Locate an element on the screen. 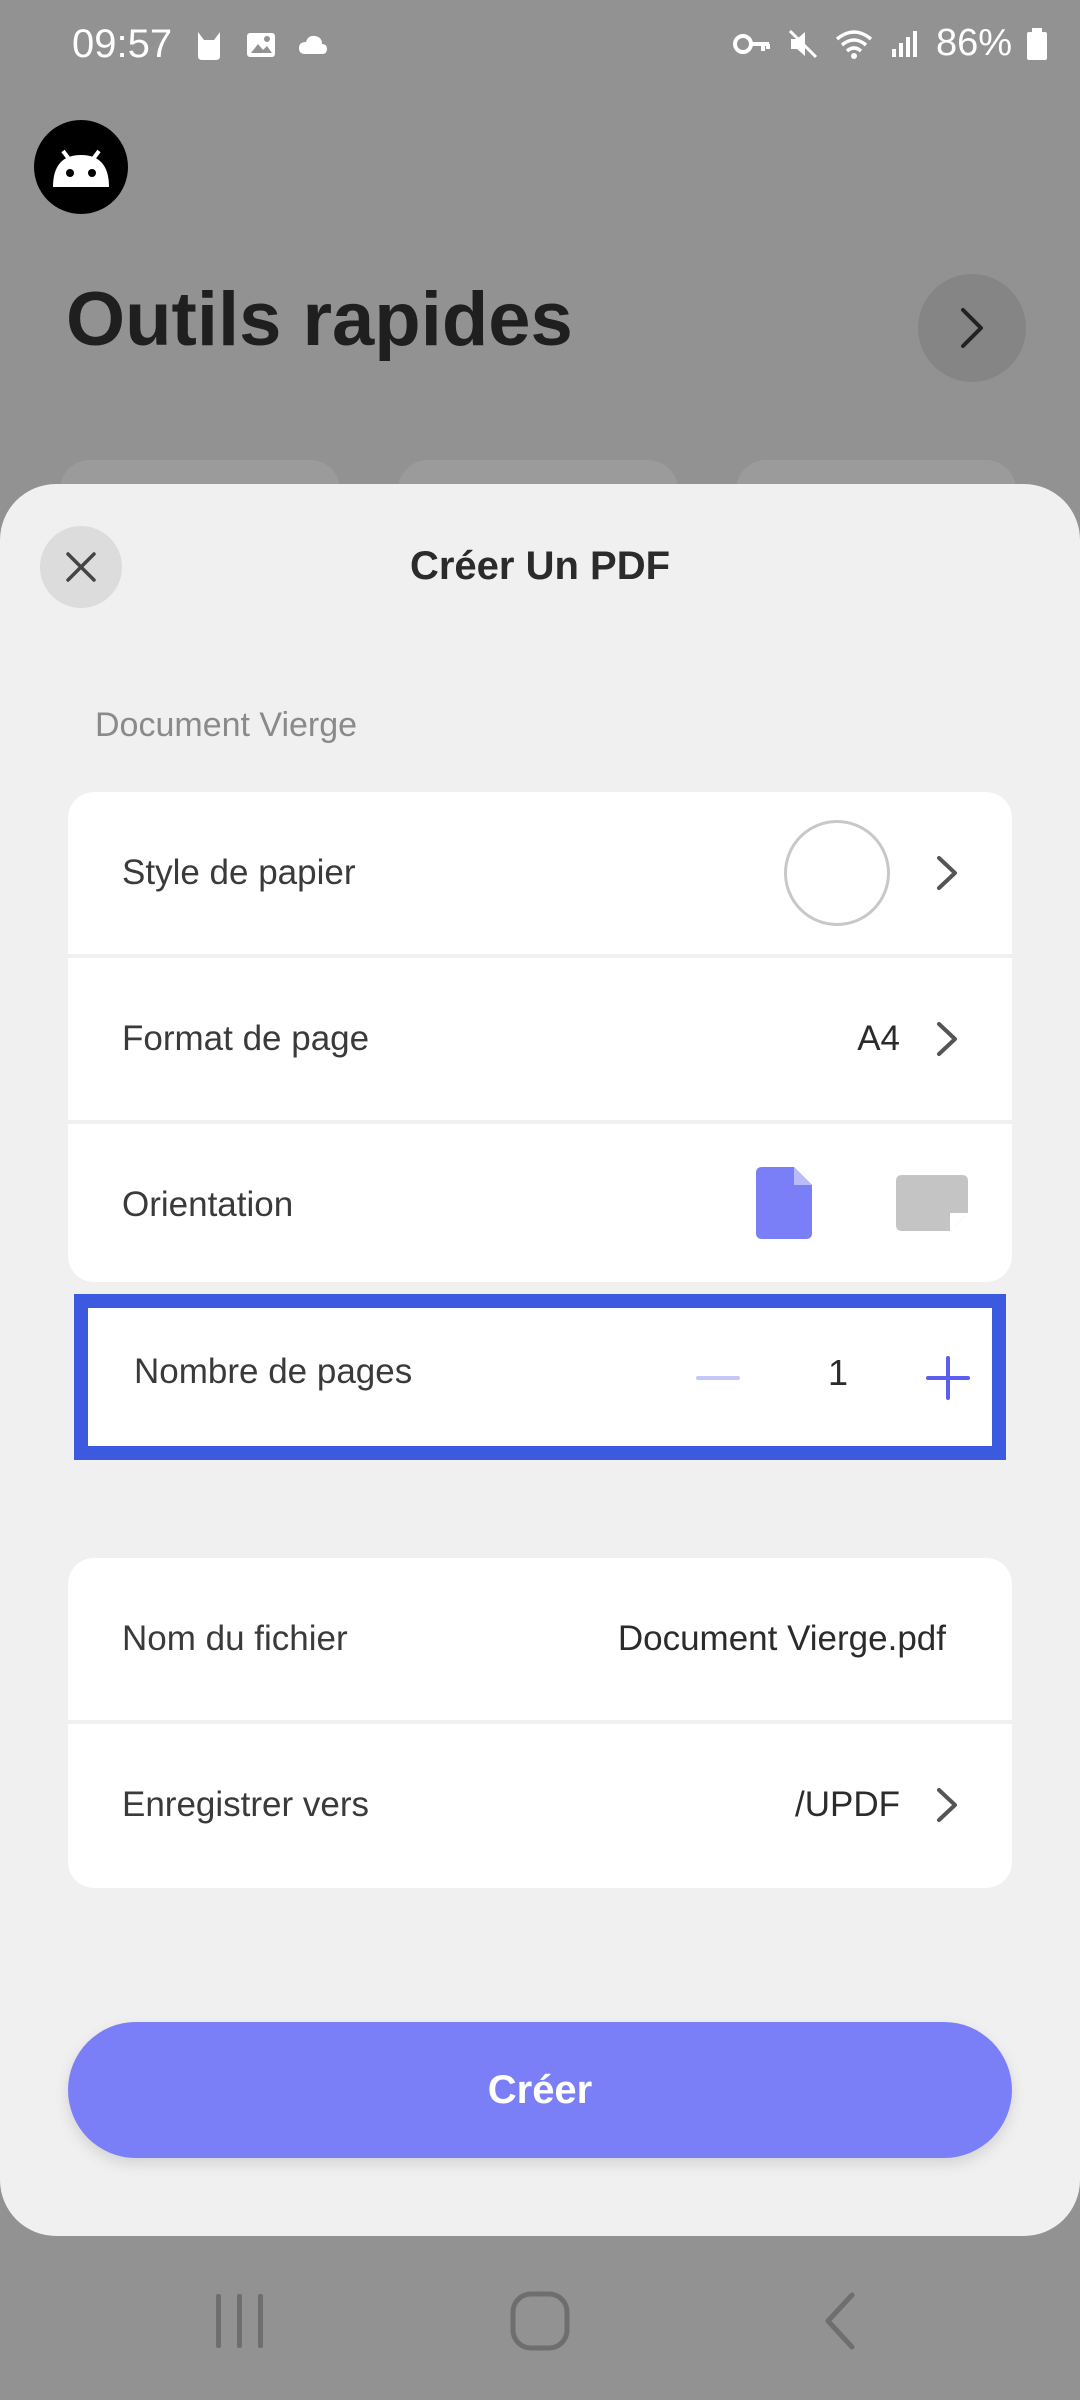  page-format-value: A4 is located at coordinates (878, 1038).